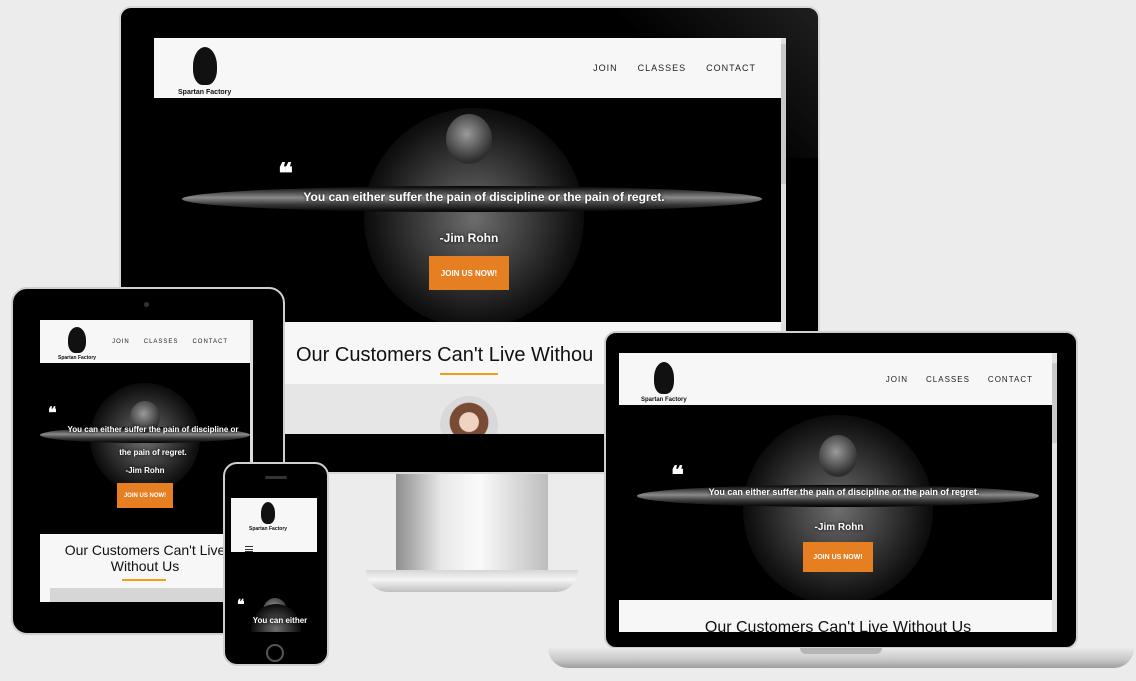 The width and height of the screenshot is (1136, 681). I want to click on tablet-title-underline, so click(144, 580).